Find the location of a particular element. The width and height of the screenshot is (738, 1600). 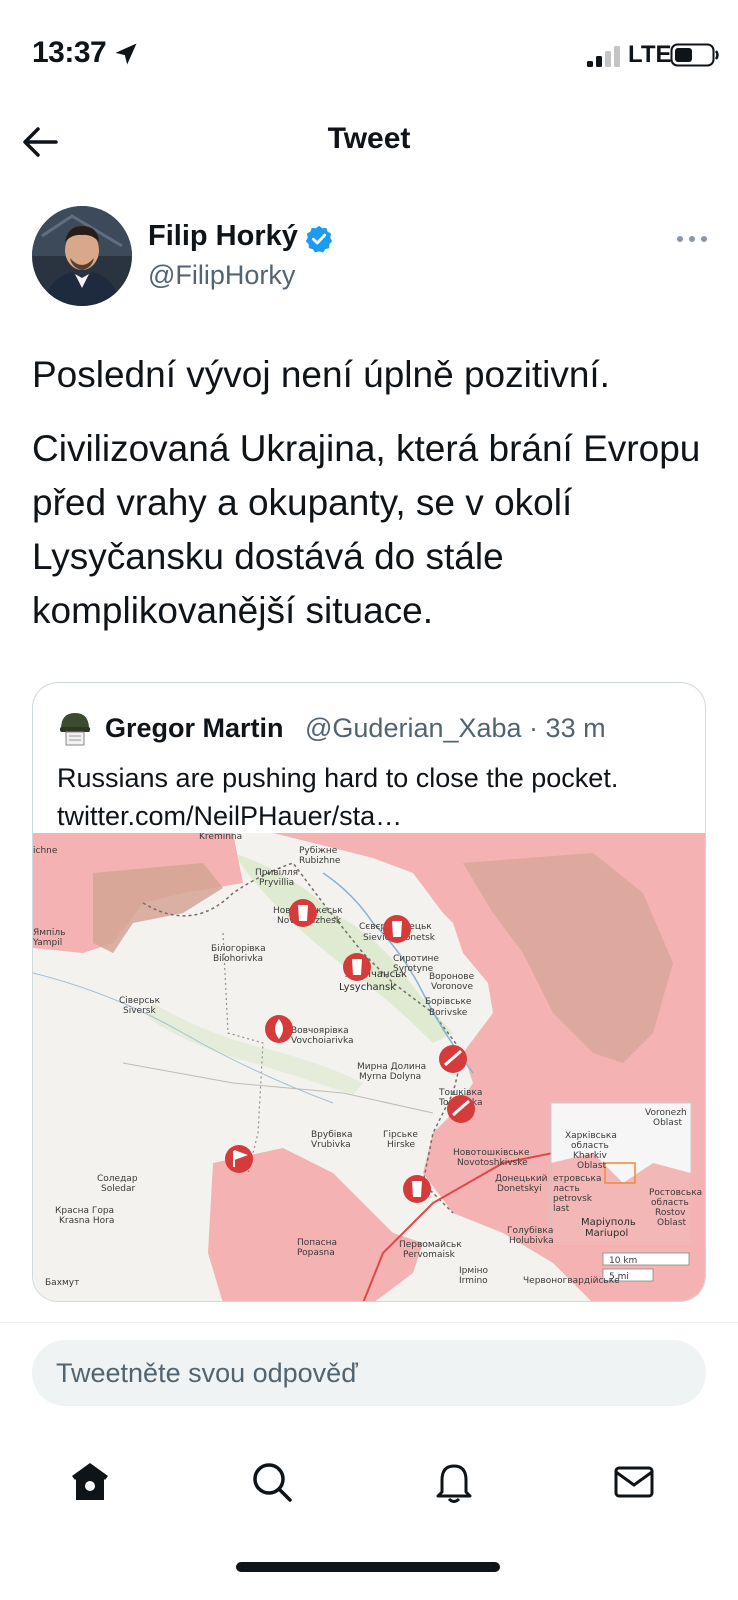

svg-text: Popasna is located at coordinates (316, 1253).